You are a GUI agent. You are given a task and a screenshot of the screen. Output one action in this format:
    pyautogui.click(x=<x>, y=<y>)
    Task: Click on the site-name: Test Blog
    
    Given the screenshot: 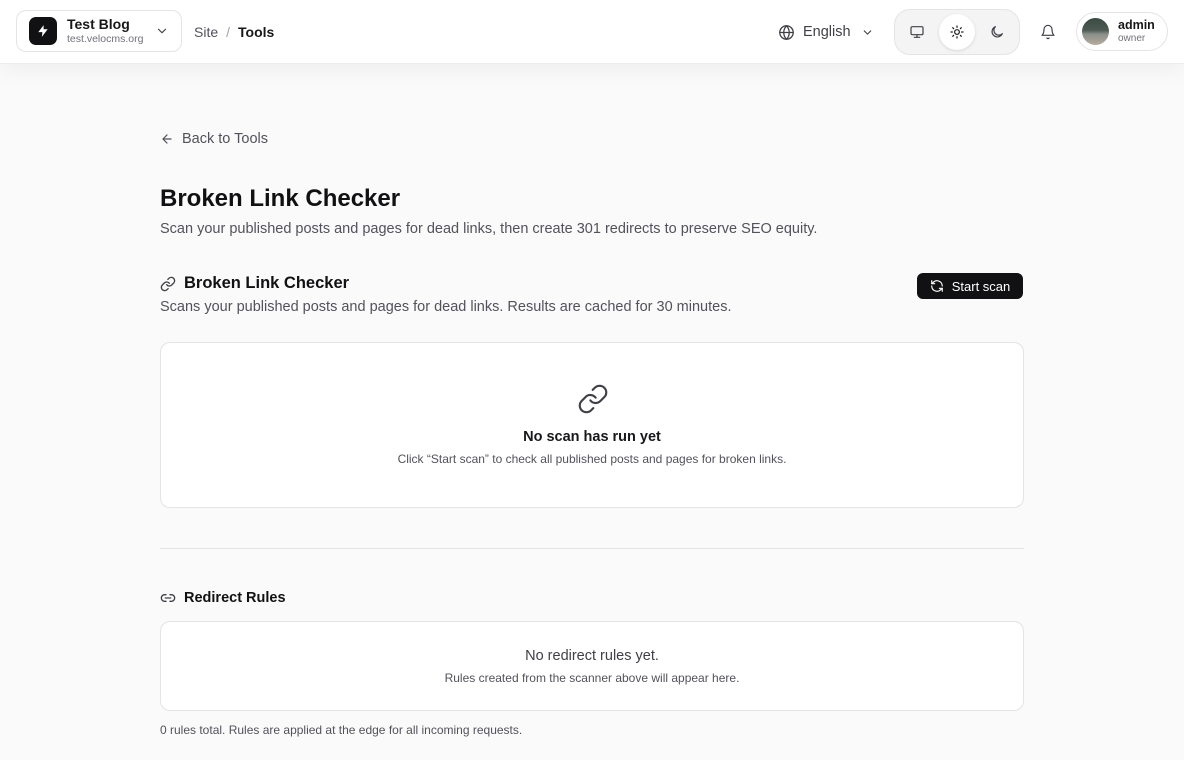 What is the action you would take?
    pyautogui.click(x=98, y=24)
    